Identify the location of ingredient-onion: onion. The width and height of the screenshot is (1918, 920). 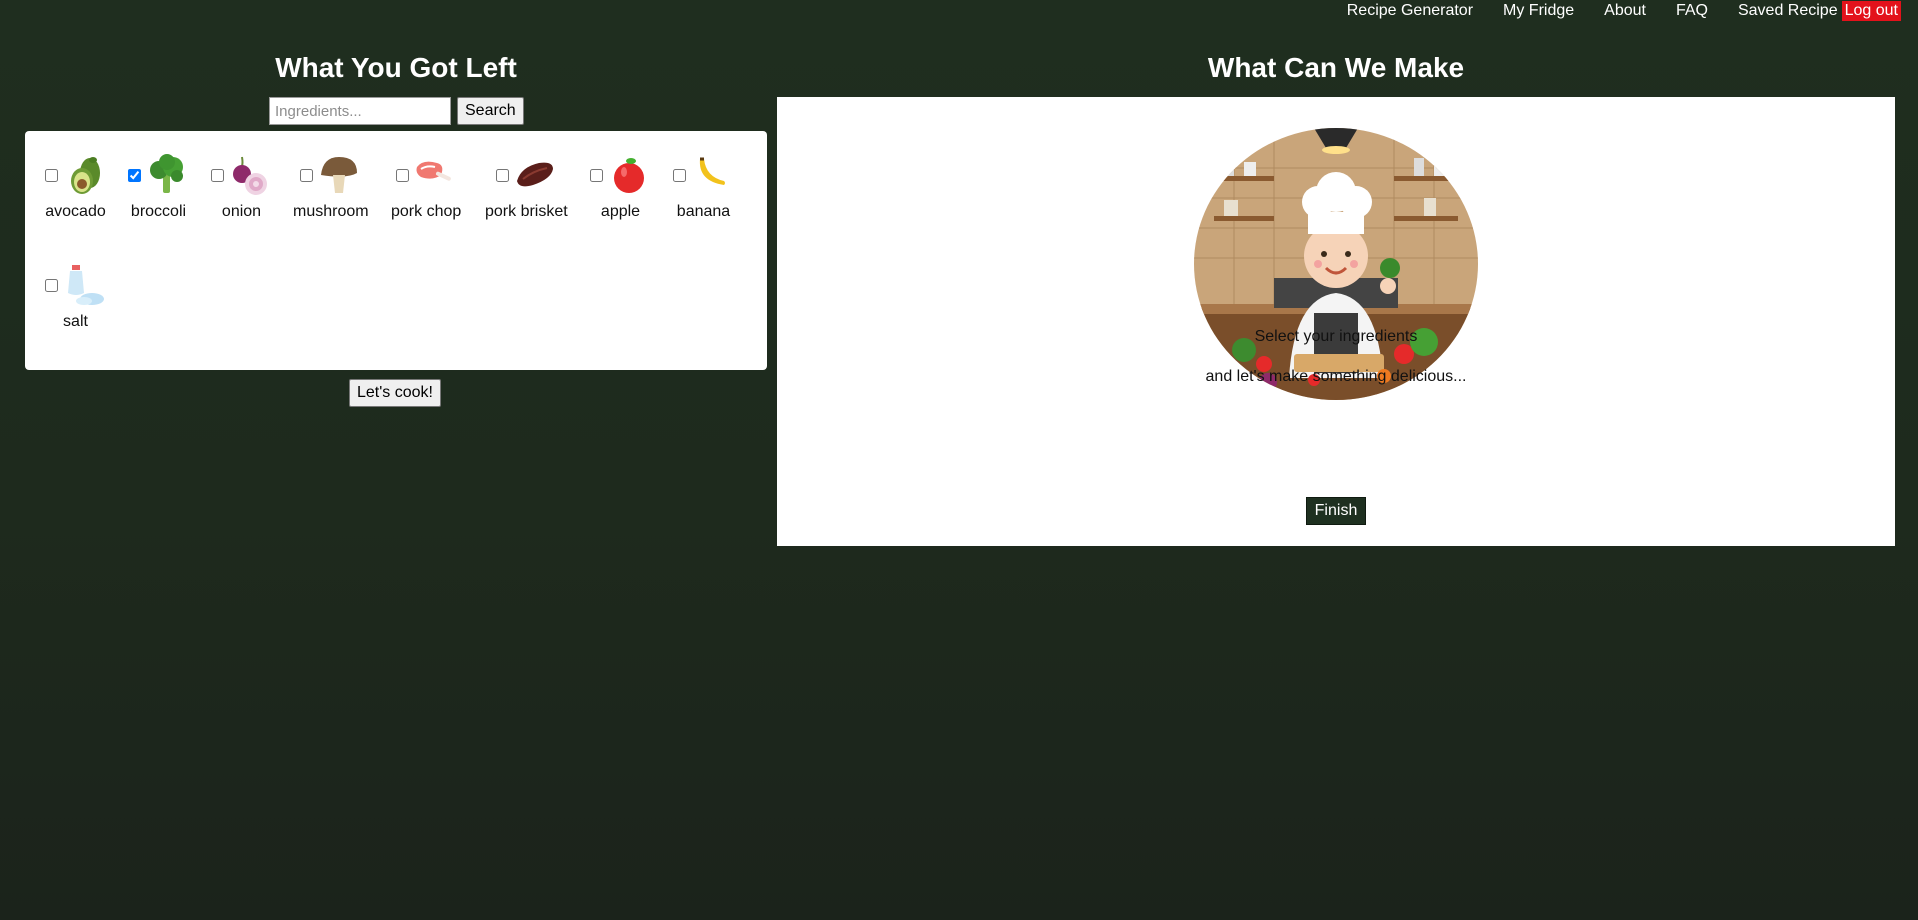
(241, 187).